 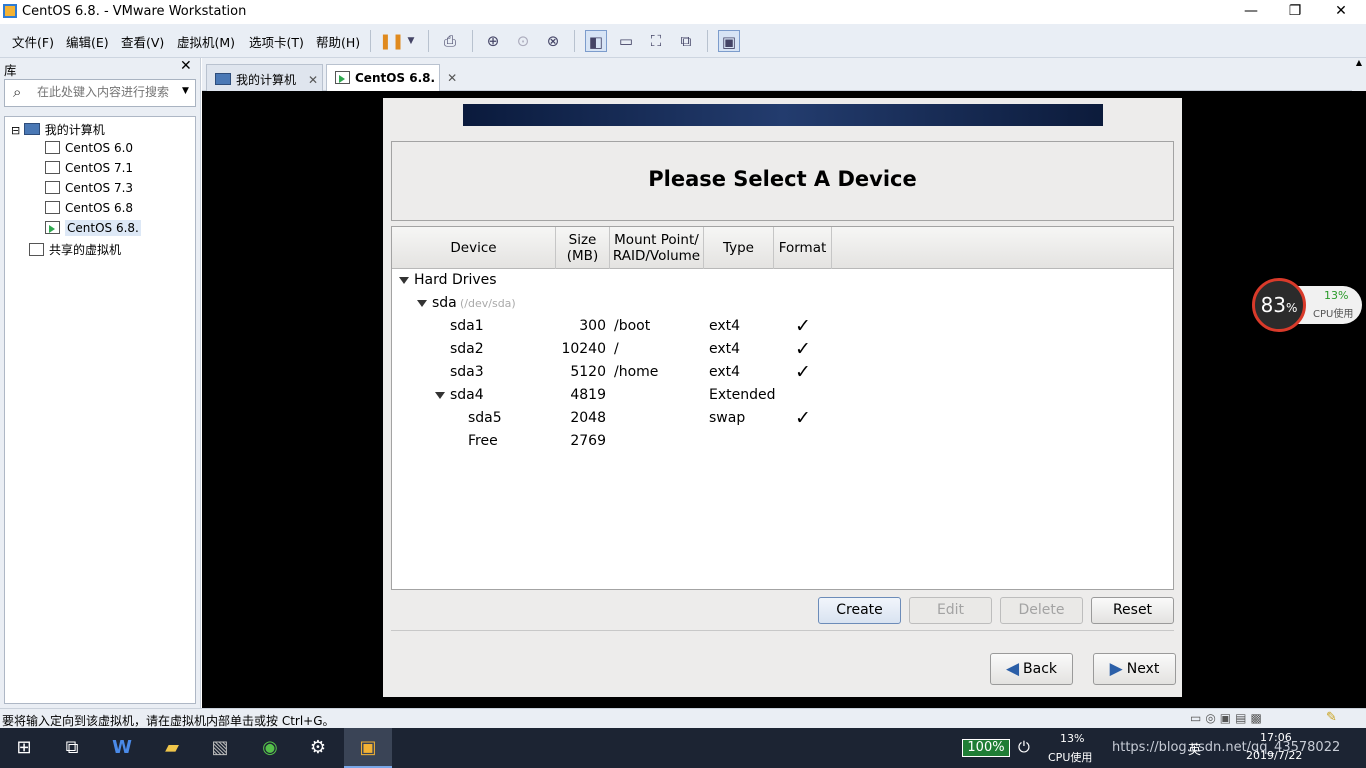 What do you see at coordinates (782, 326) in the screenshot?
I see `device-row: sda1 300/boot ext4 ✓` at bounding box center [782, 326].